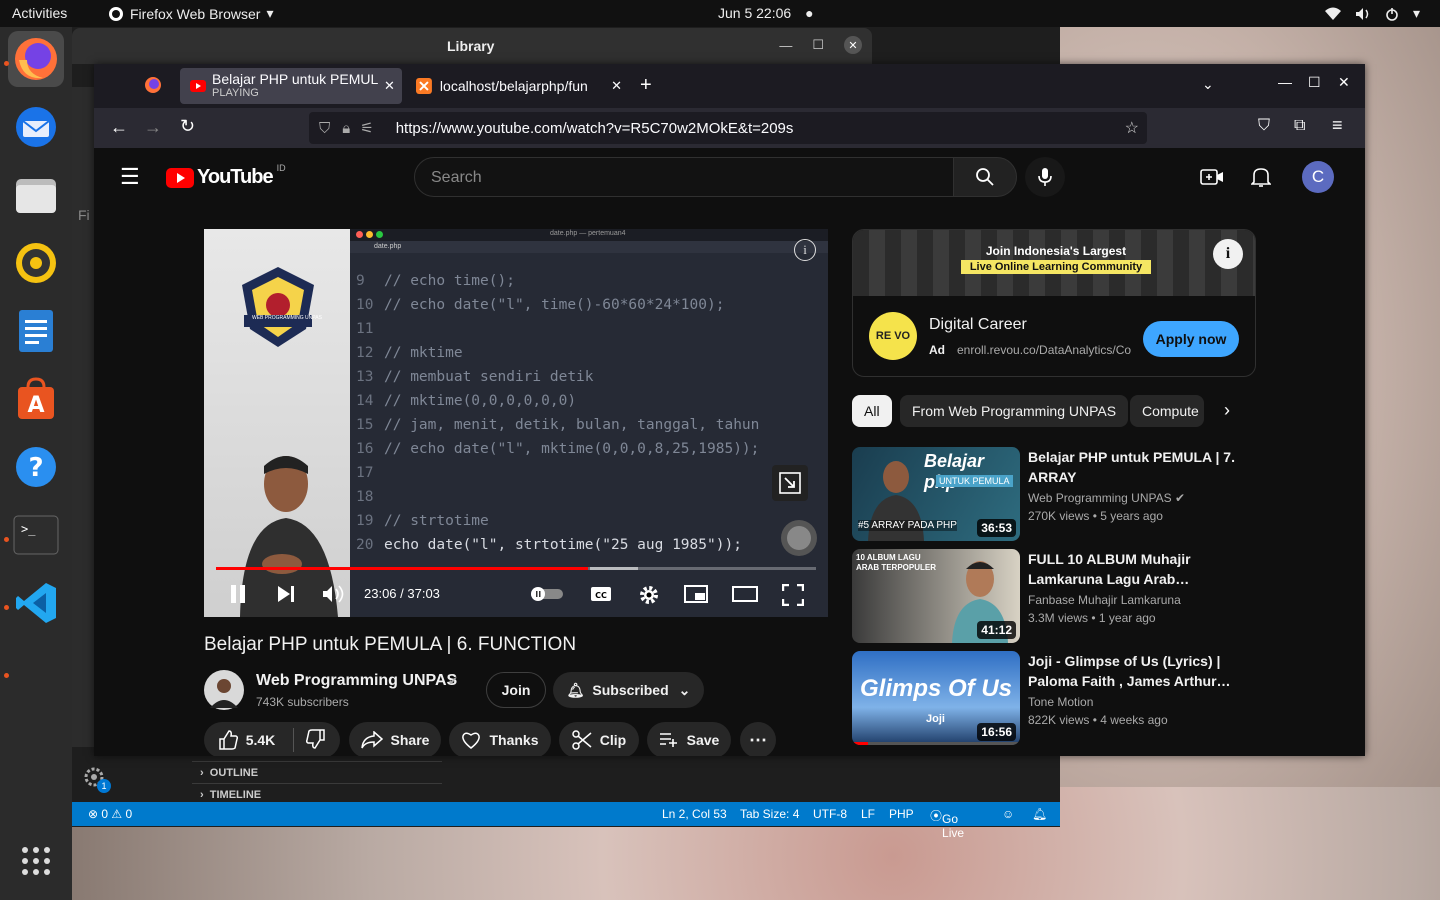  Describe the element at coordinates (36, 263) in the screenshot. I see `dock-rhythmbox` at that location.